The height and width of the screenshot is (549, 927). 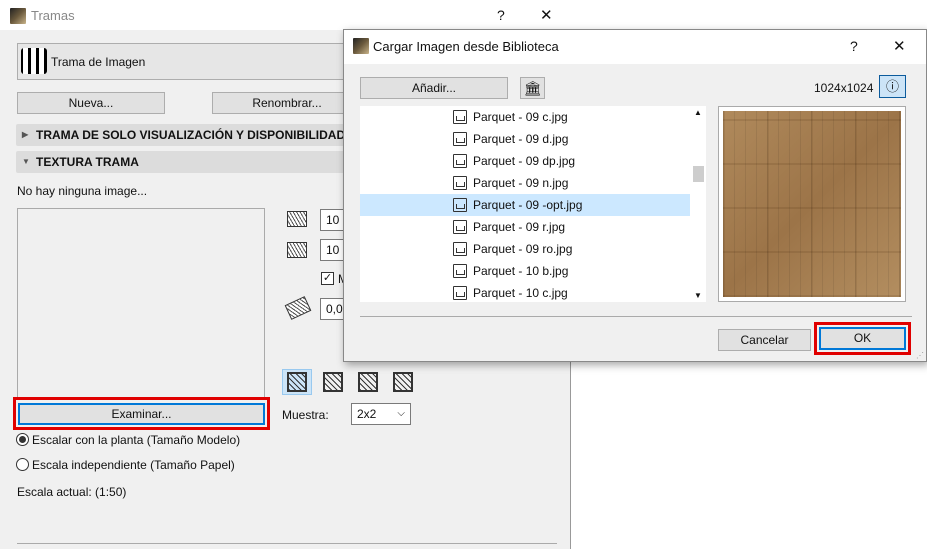 What do you see at coordinates (401, 413) in the screenshot?
I see `chevron-down-icon: ⌵` at bounding box center [401, 413].